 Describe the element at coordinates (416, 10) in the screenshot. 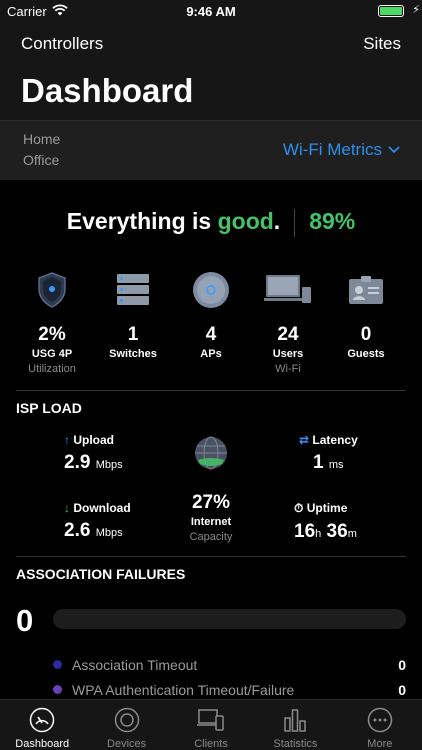

I see `charging-icon: ⚡` at that location.